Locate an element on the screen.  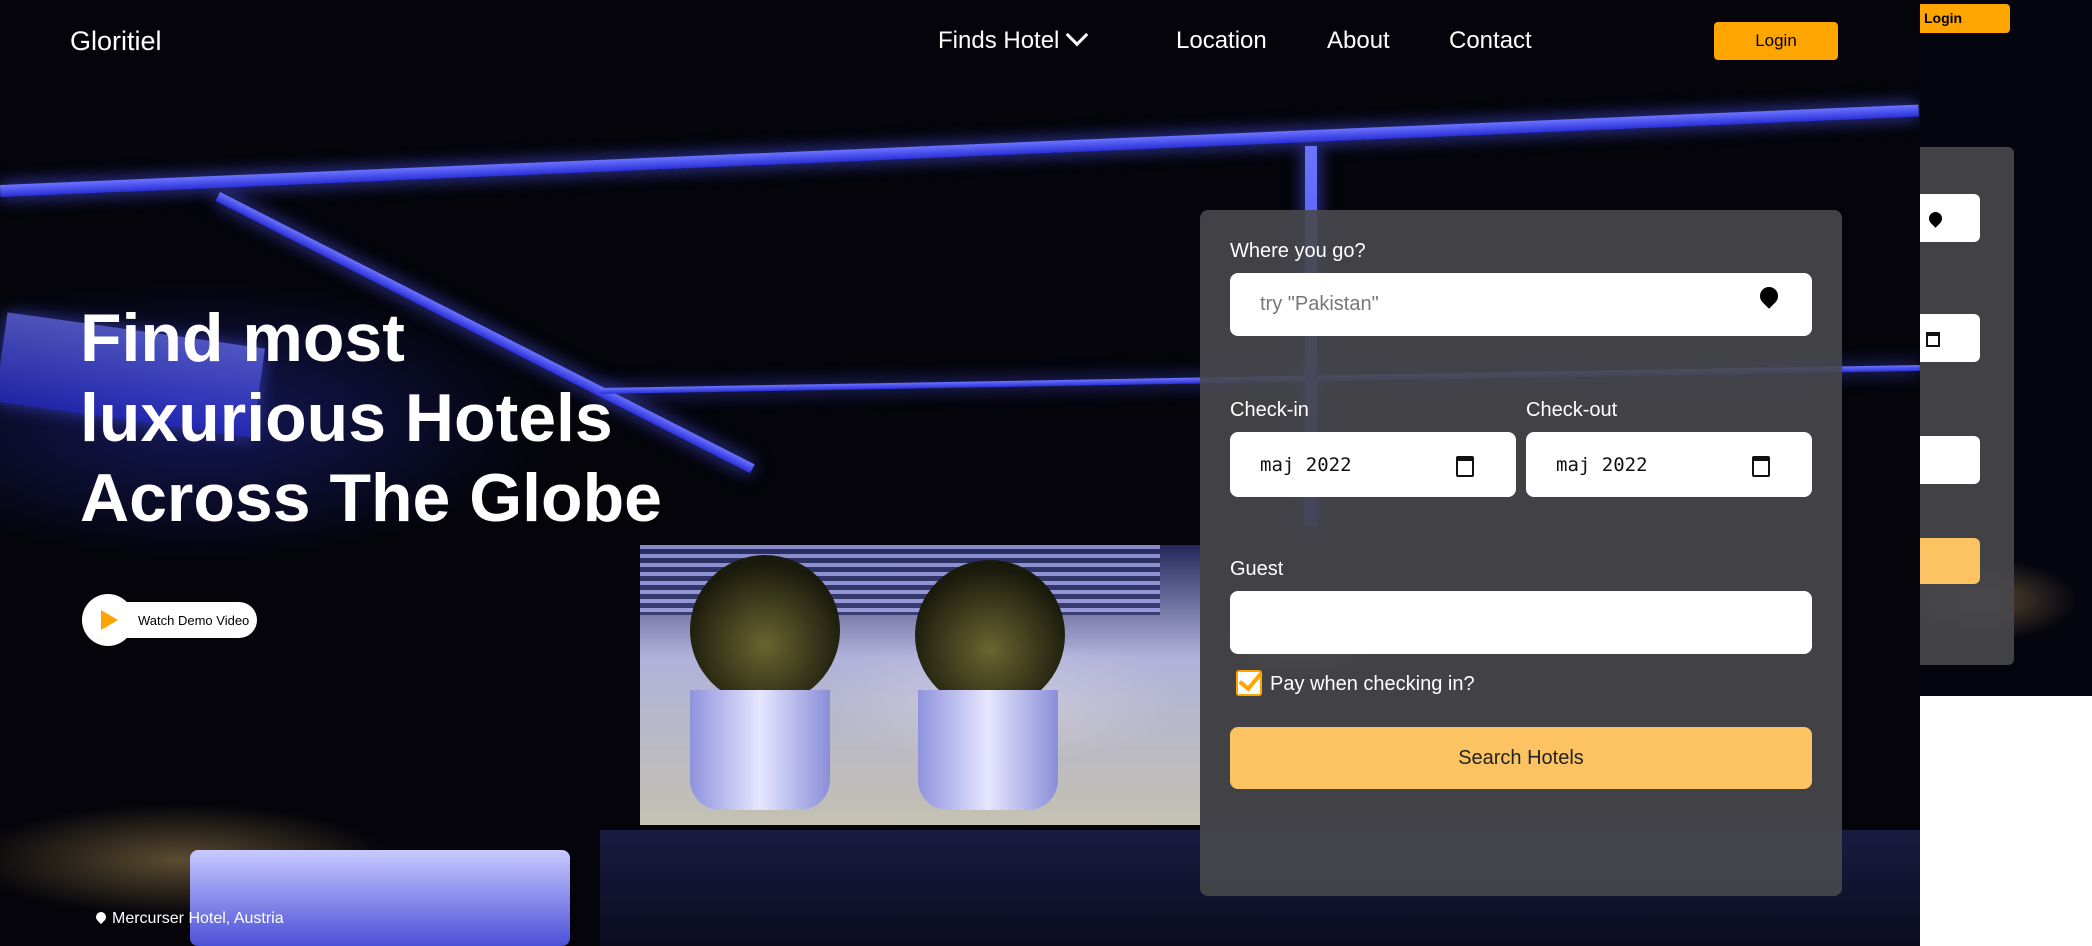
pay-label: Pay when checking in? is located at coordinates (1372, 684).